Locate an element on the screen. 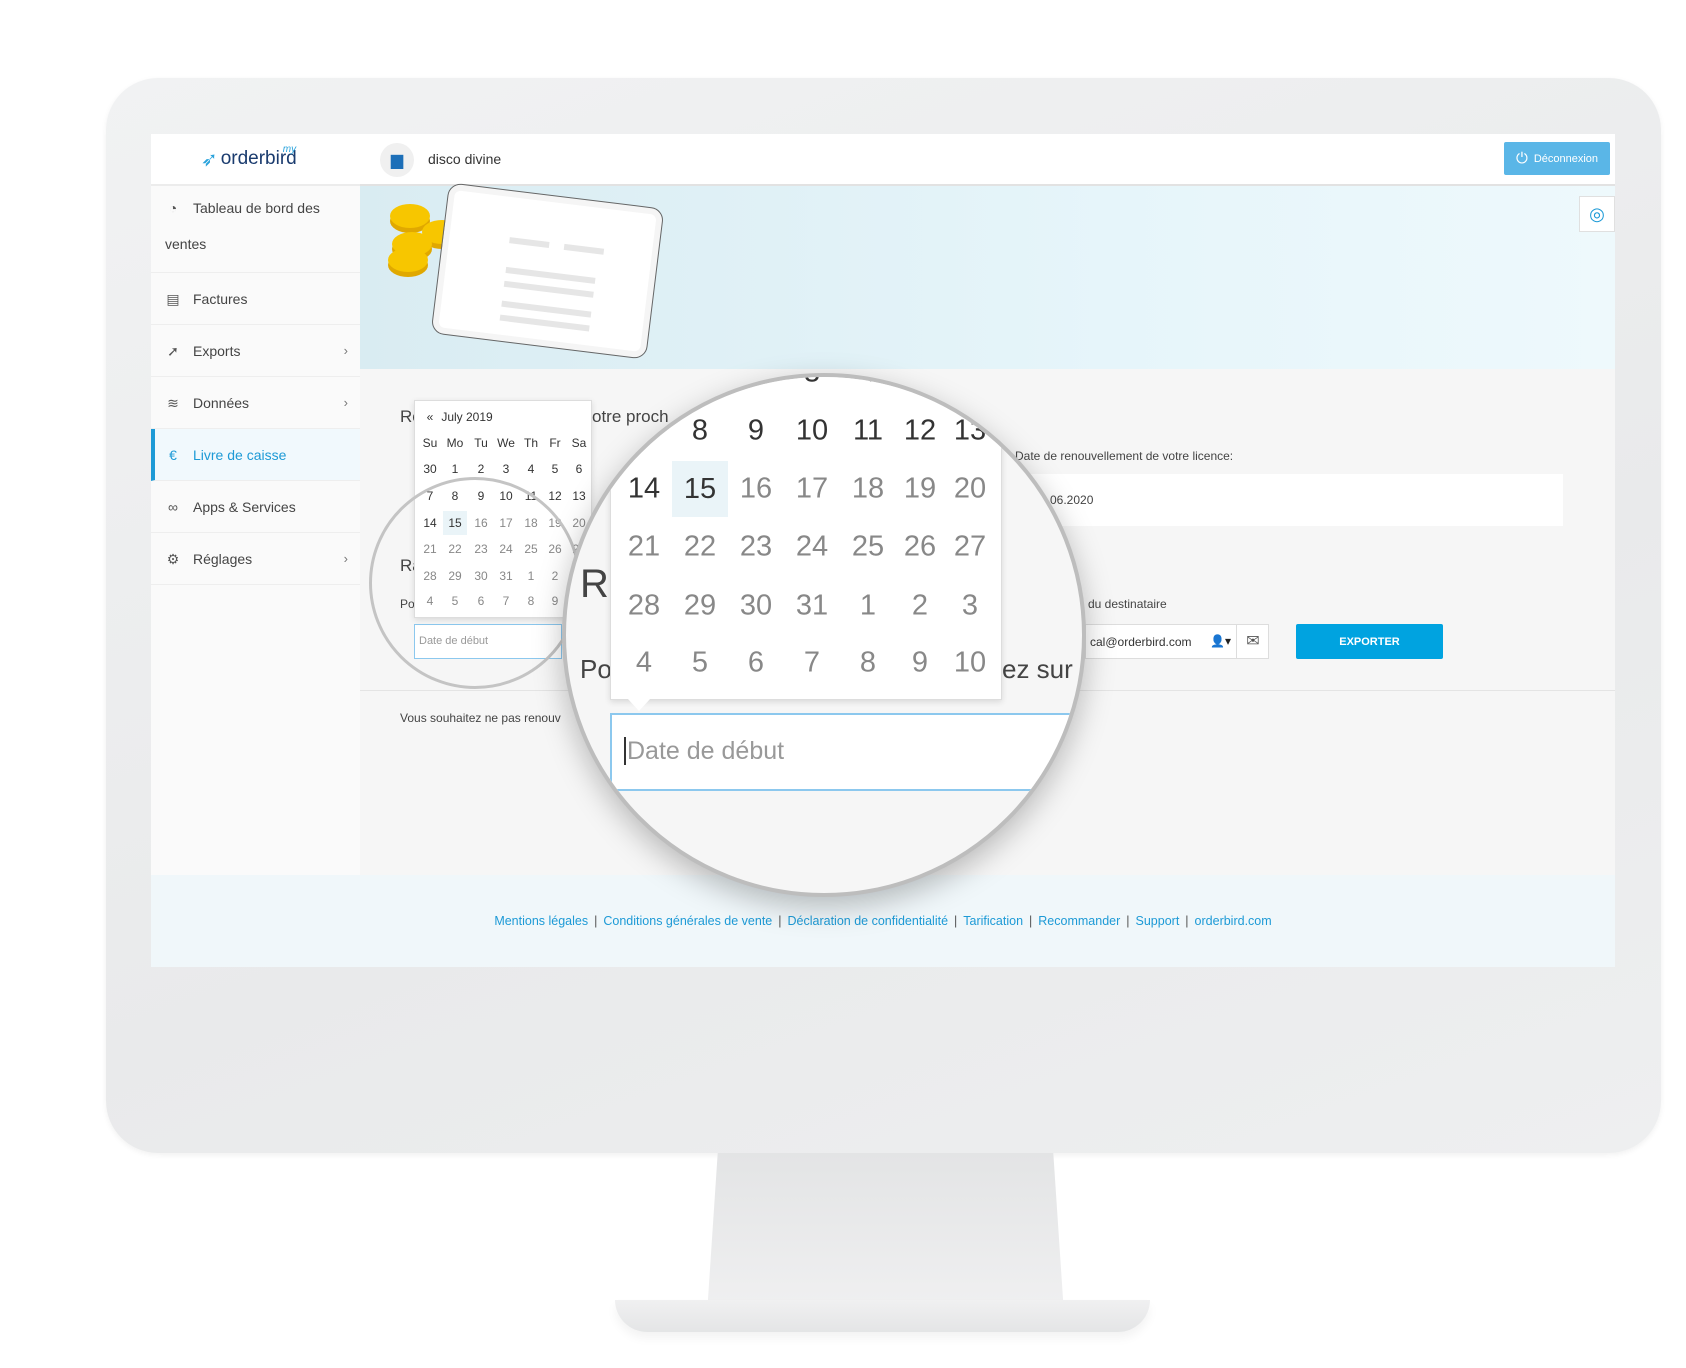 This screenshot has height=1368, width=1686. footer-link: Mentions légales is located at coordinates (541, 921).